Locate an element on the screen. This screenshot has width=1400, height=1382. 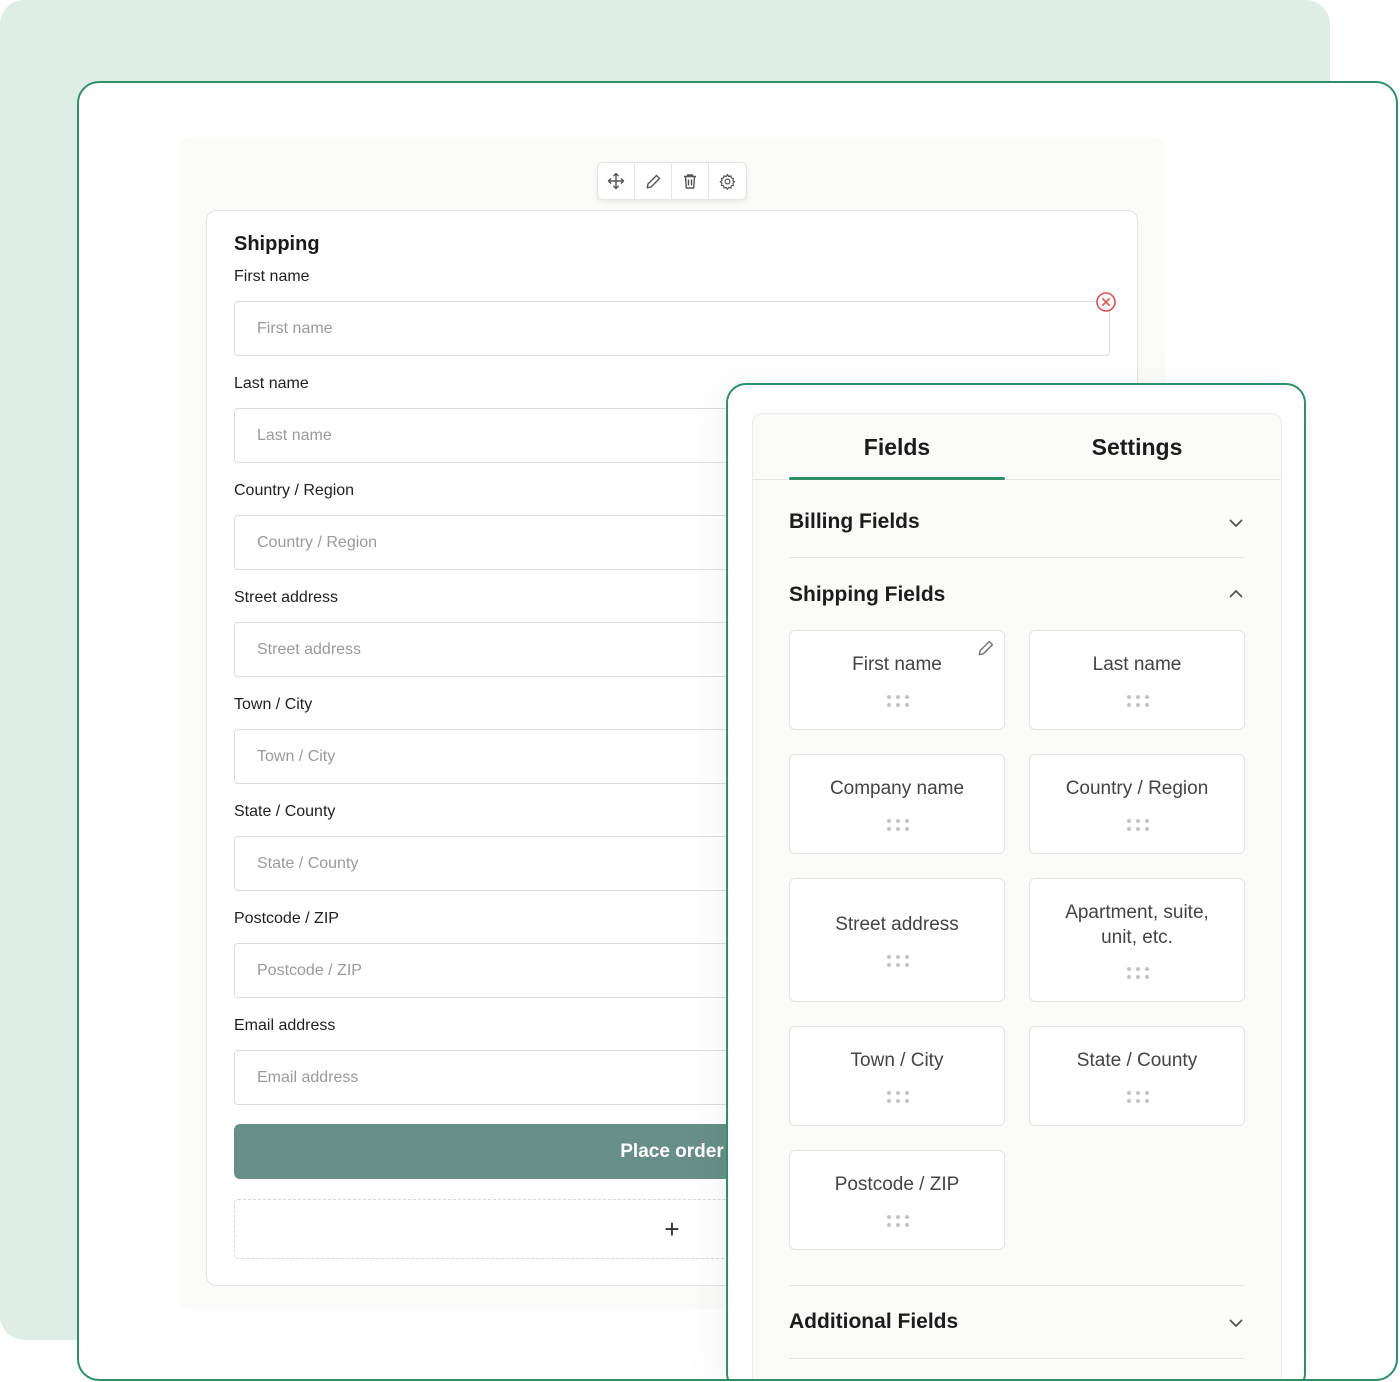
edit-button is located at coordinates (653, 181).